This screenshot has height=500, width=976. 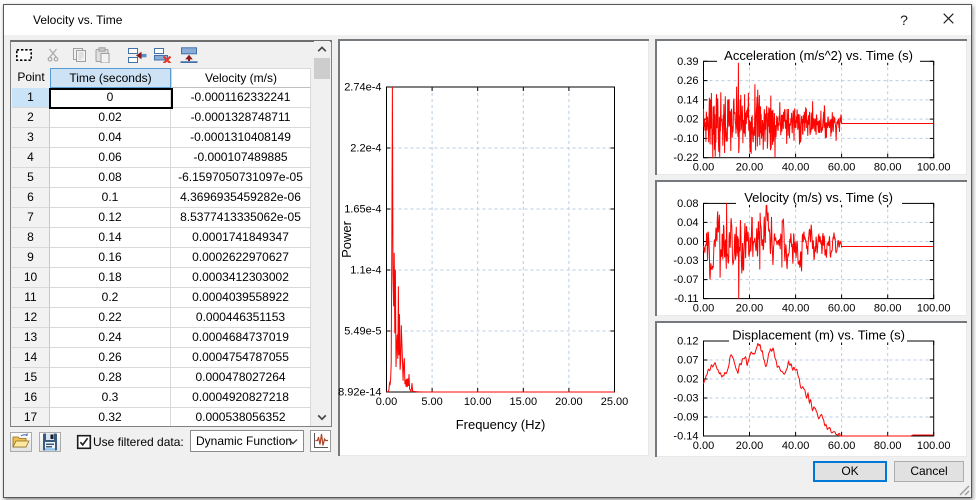 I want to click on svg-text: 2.74e-4, so click(x=362, y=88).